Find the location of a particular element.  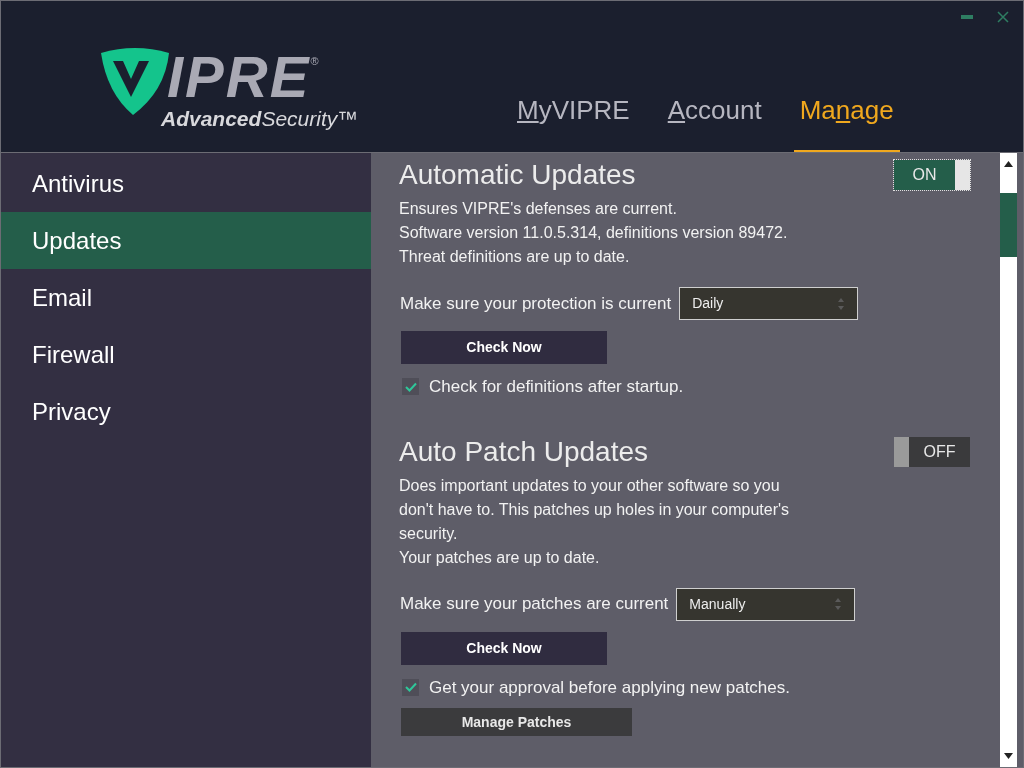

manage-patches-button: Manage Patches is located at coordinates (516, 722).